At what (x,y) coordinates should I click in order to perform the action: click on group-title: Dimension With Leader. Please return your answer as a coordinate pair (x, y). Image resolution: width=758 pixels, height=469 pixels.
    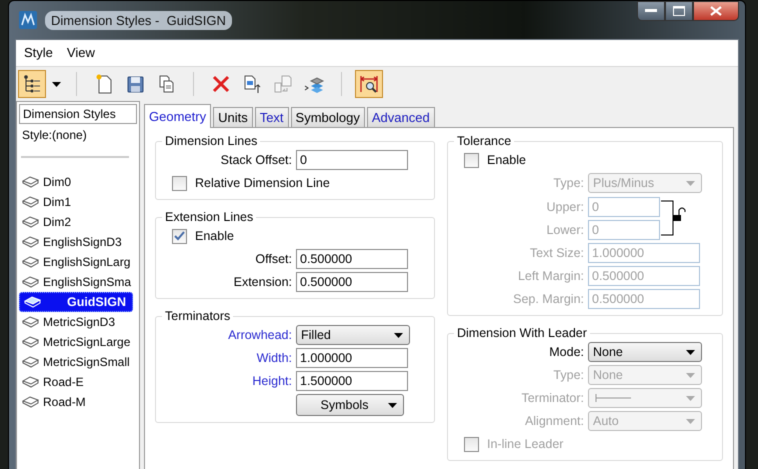
    Looking at the image, I should click on (522, 333).